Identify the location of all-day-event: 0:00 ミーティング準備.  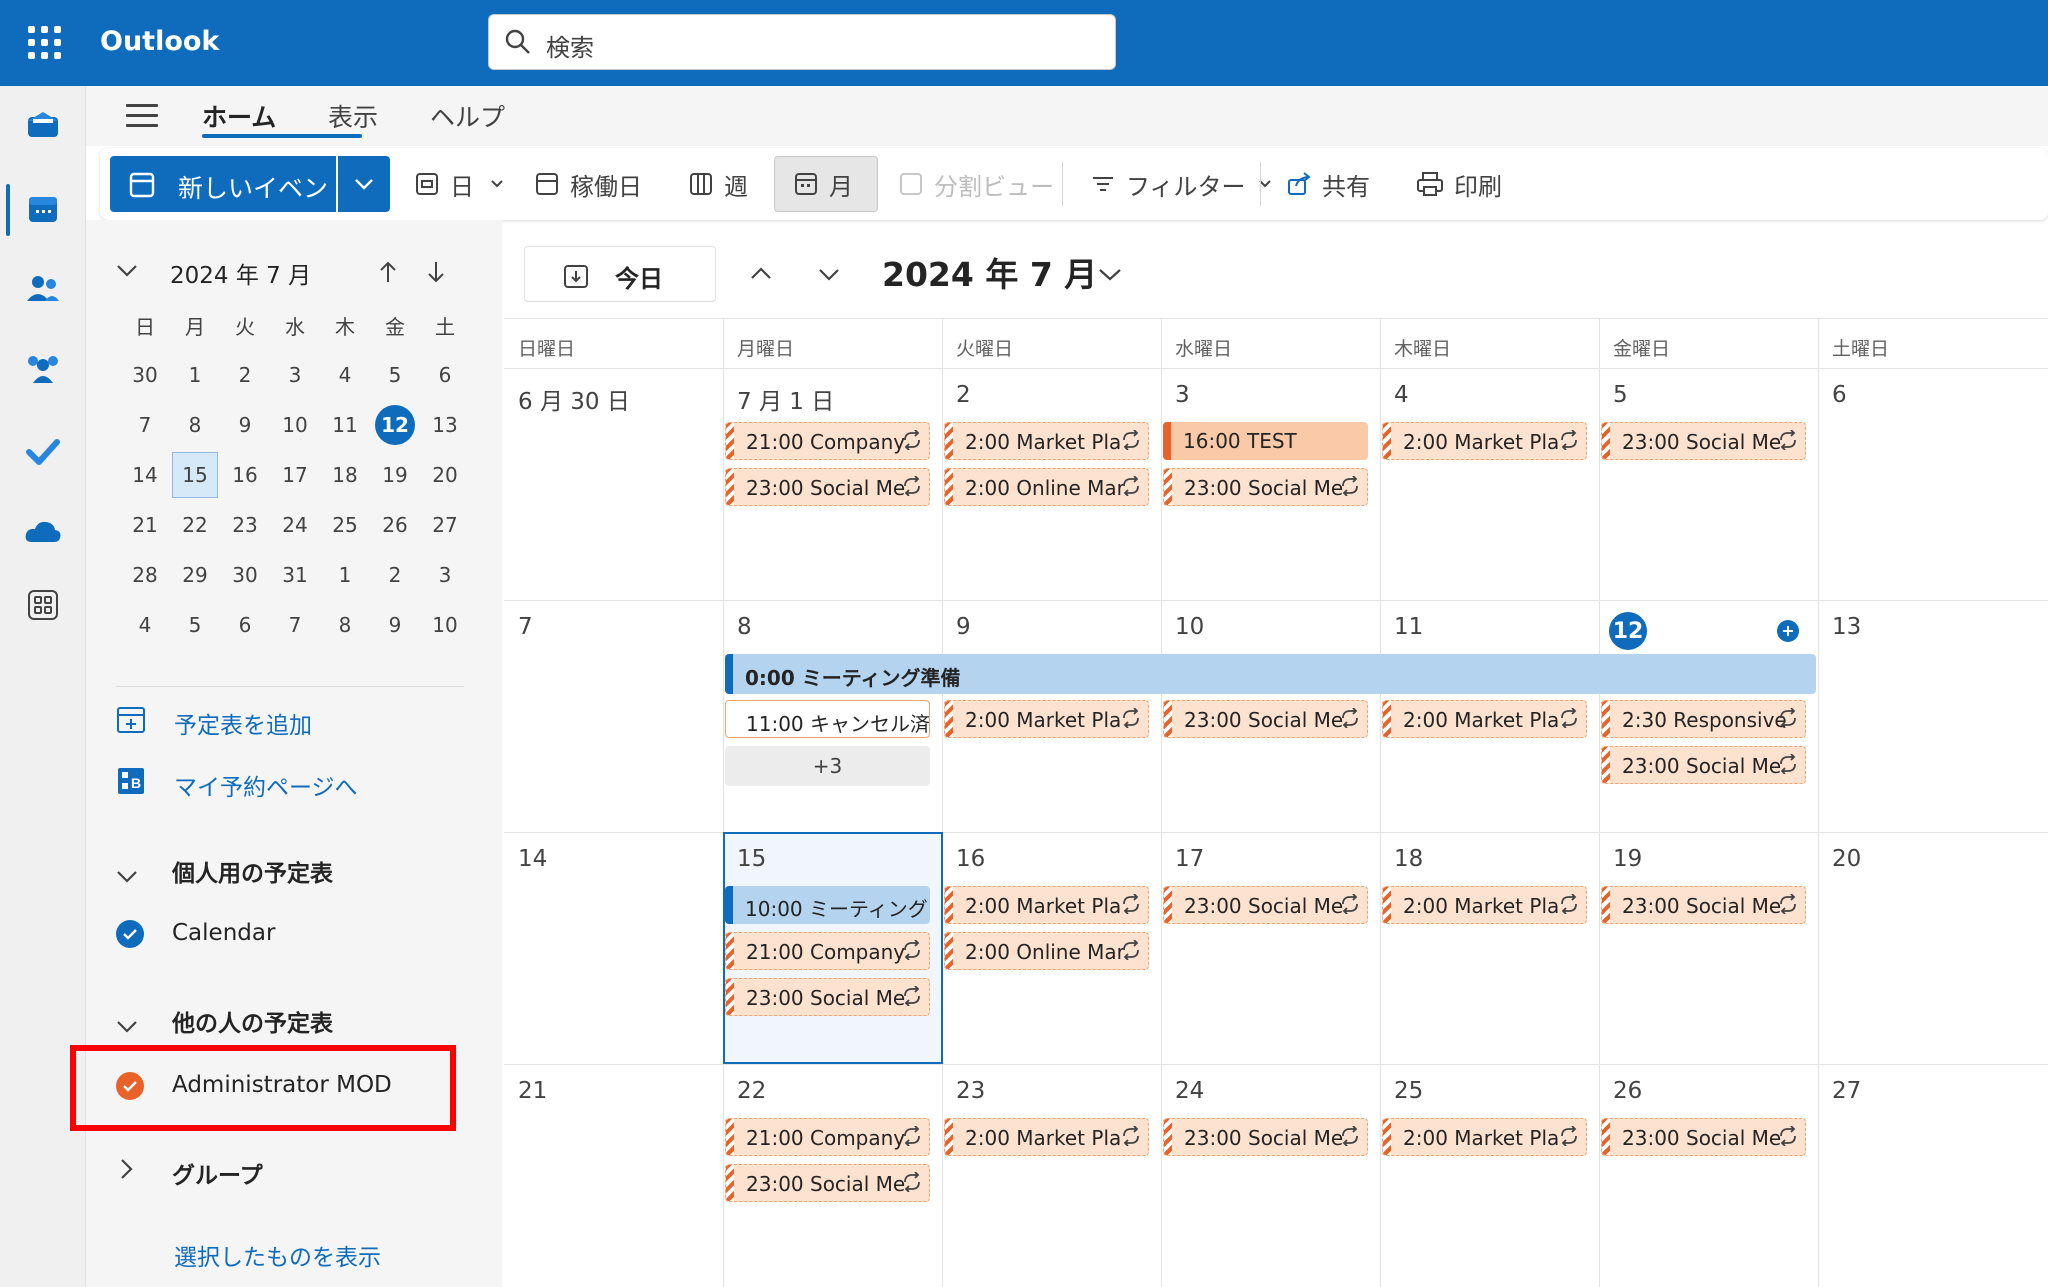
(1270, 674).